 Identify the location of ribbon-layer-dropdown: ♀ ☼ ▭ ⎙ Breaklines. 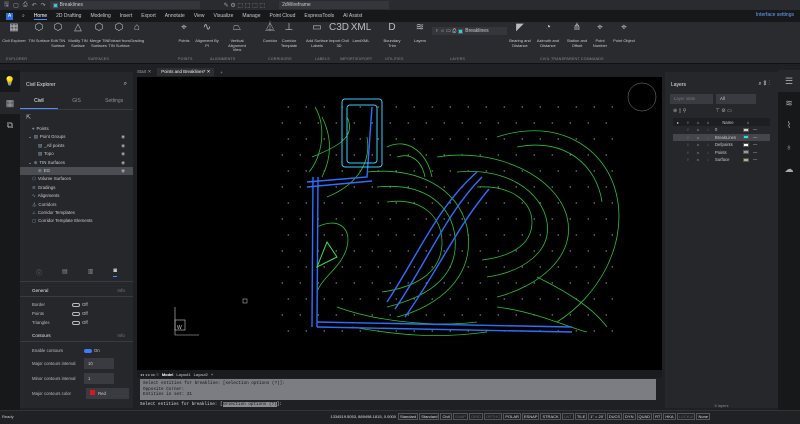
(469, 31).